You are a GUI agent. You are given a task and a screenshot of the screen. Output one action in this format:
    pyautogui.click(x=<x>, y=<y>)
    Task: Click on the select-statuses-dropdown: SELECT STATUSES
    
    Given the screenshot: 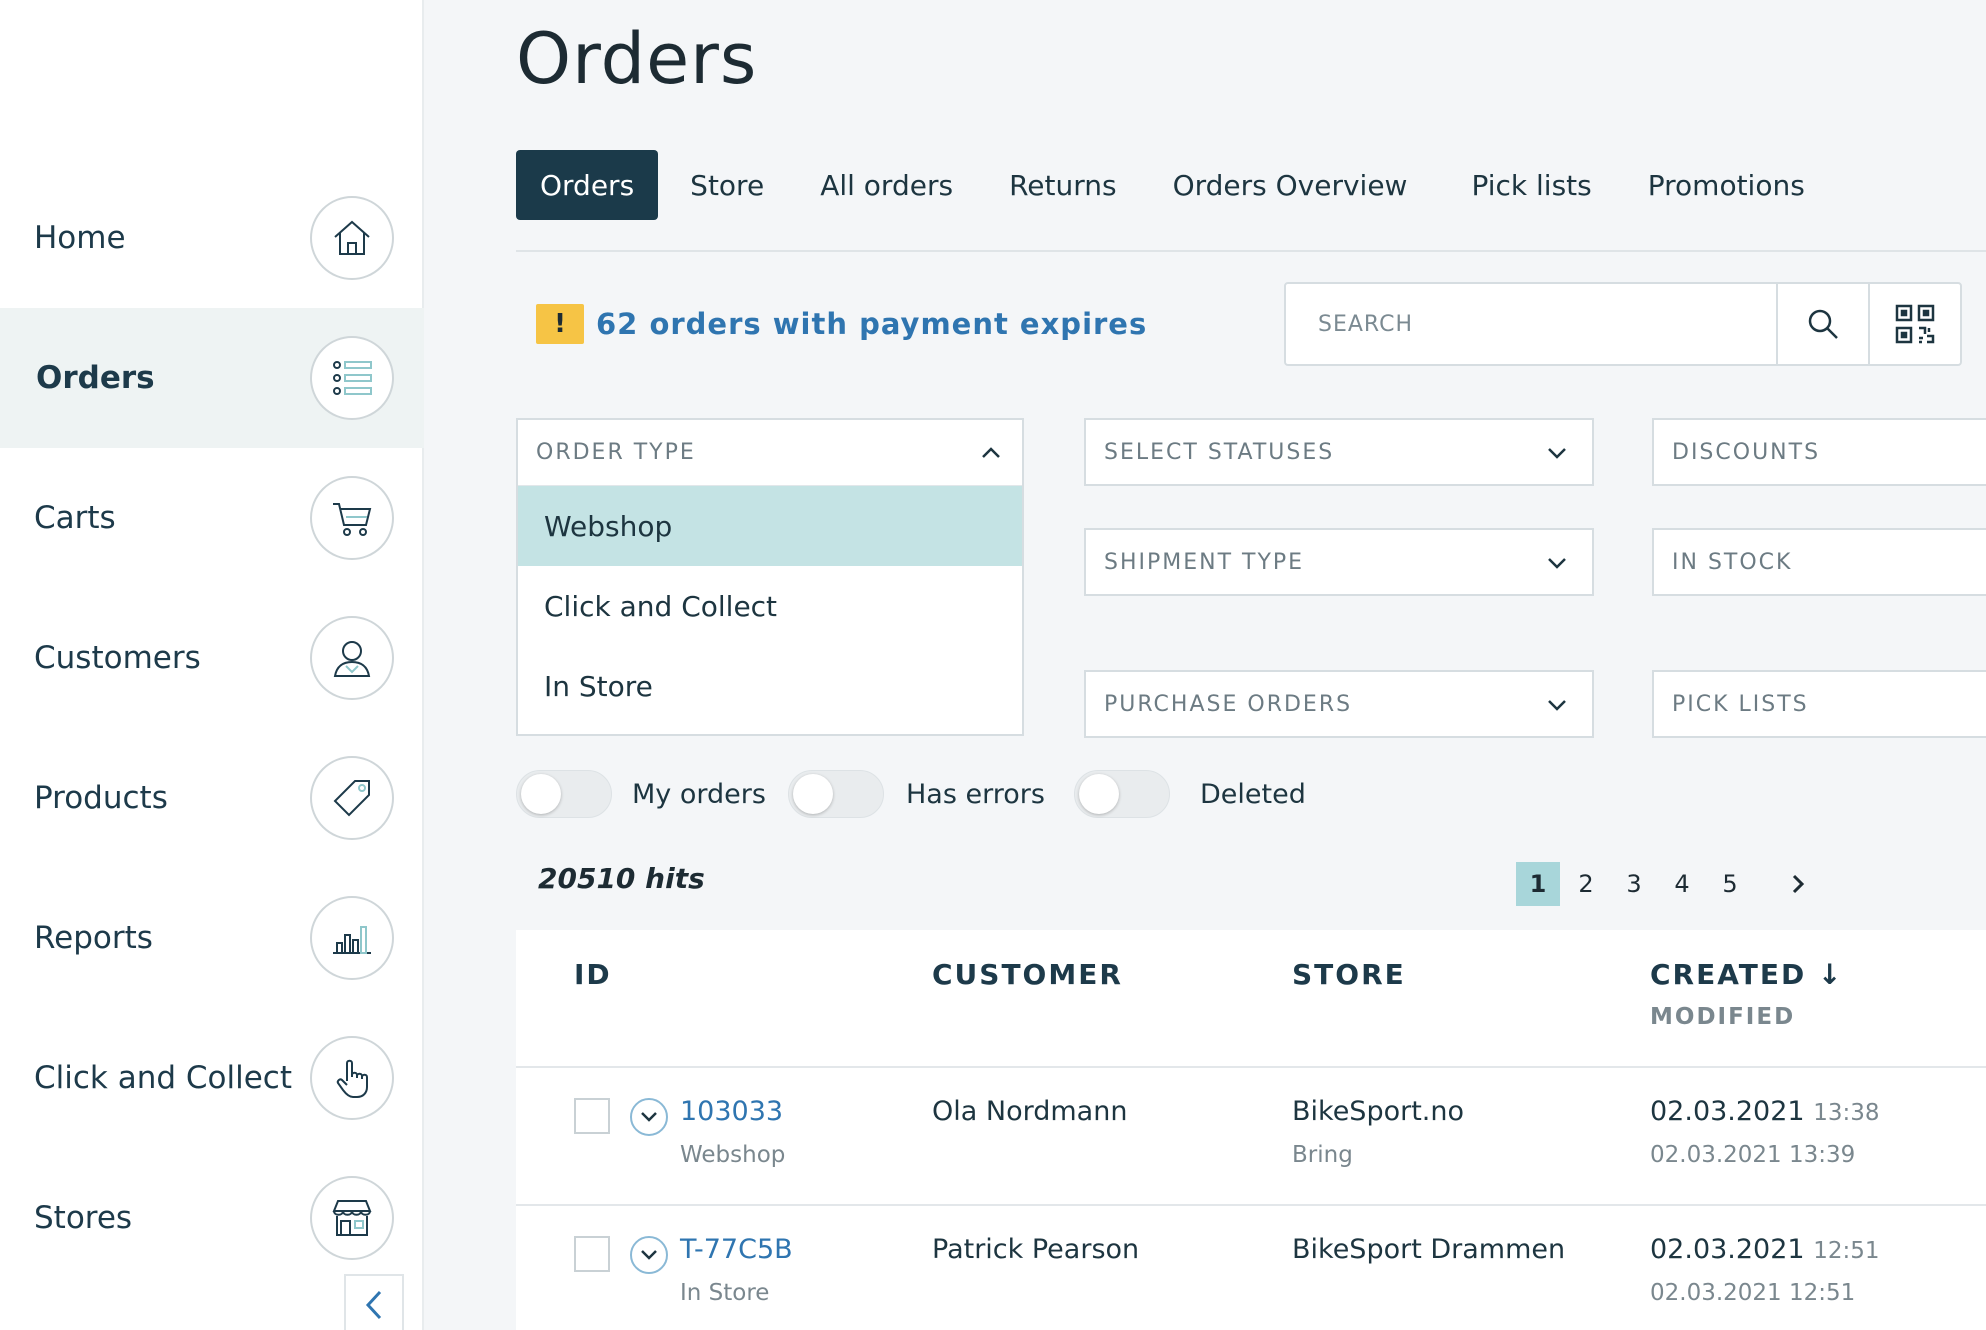 What is the action you would take?
    pyautogui.click(x=1339, y=452)
    